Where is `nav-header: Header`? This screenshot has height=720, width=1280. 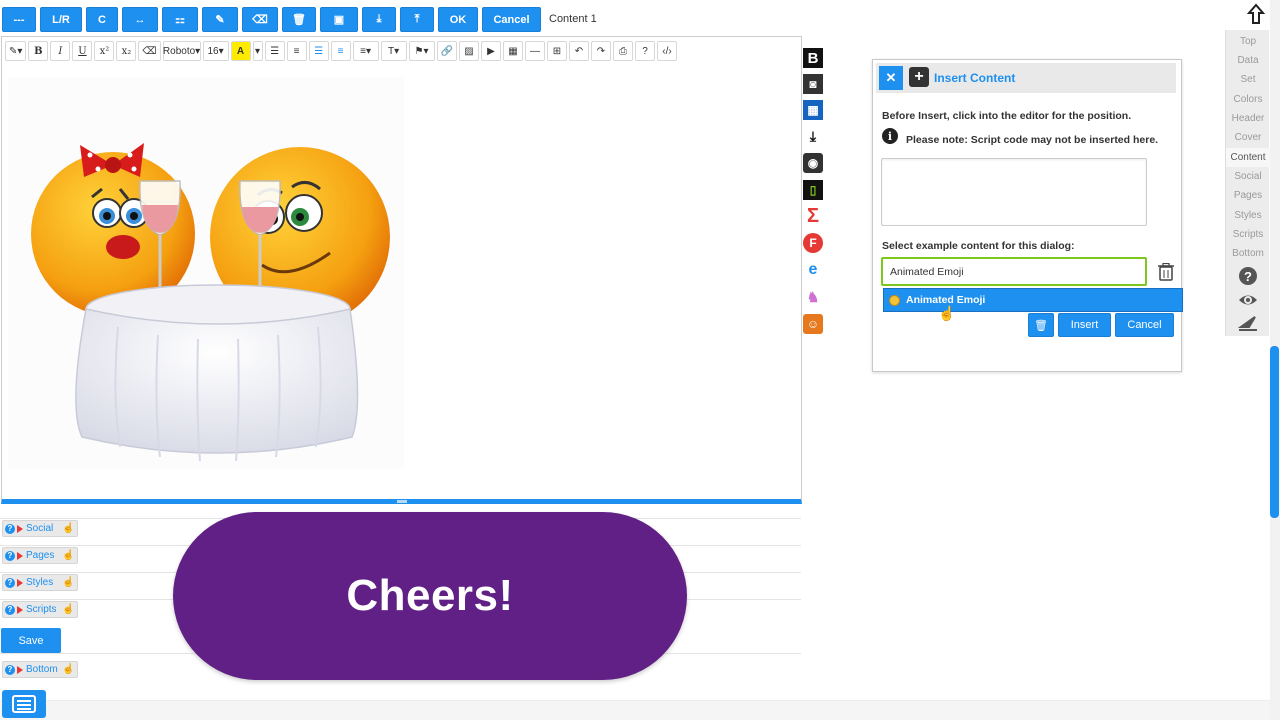
nav-header: Header is located at coordinates (1248, 118).